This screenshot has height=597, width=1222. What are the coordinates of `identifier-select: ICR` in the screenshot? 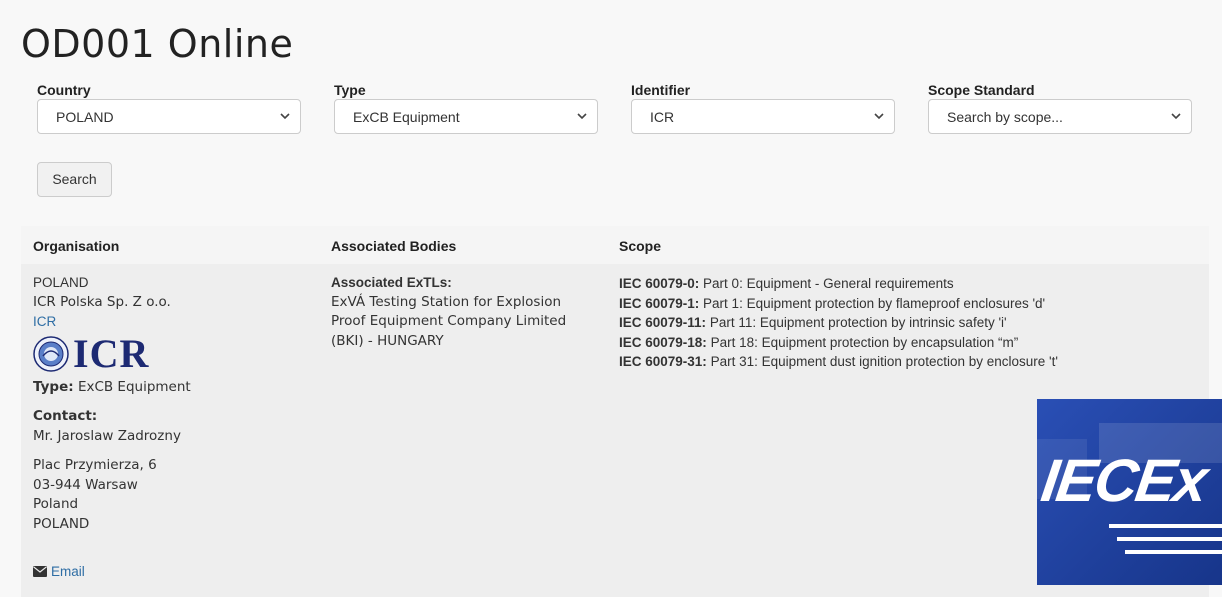 It's located at (763, 116).